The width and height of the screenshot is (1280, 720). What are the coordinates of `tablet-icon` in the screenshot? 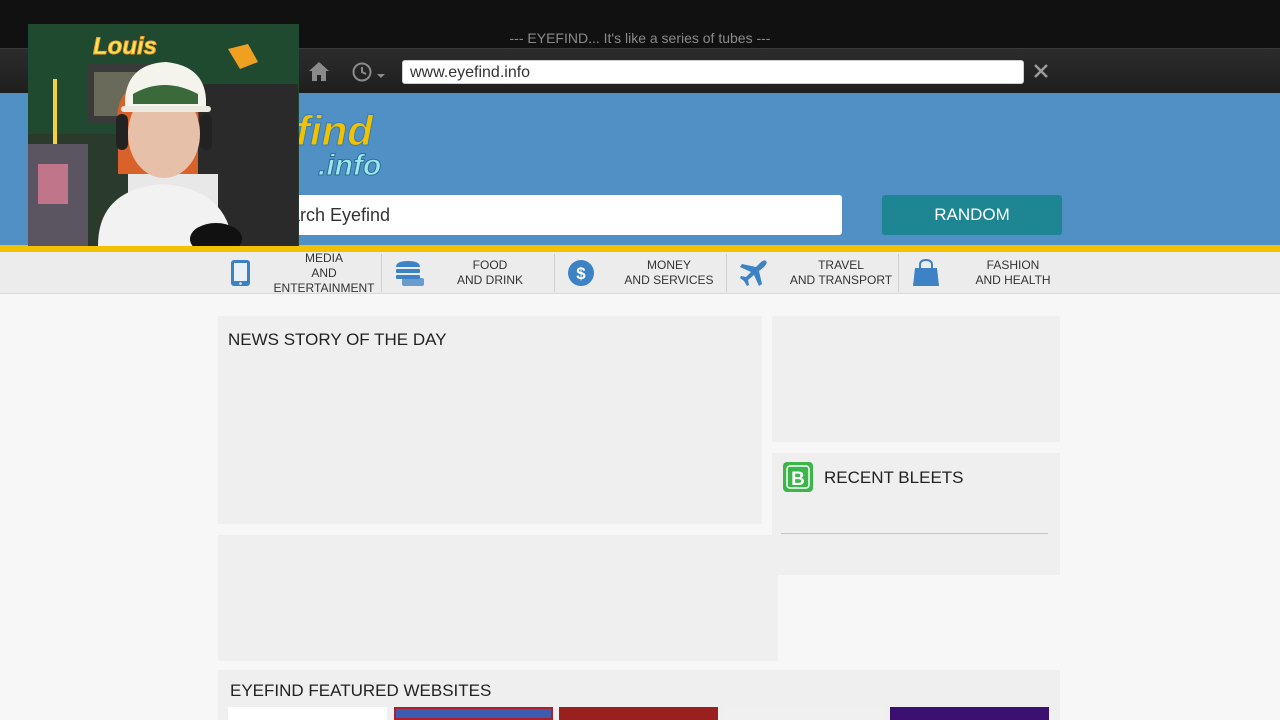 It's located at (240, 273).